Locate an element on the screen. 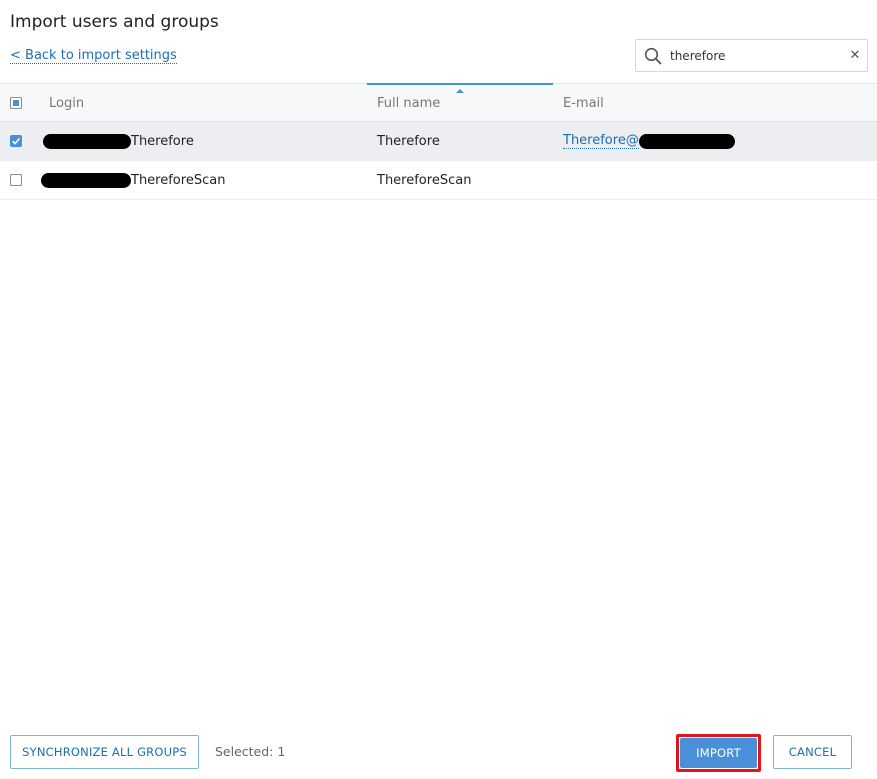  email-cell: Therefore@ is located at coordinates (649, 141).